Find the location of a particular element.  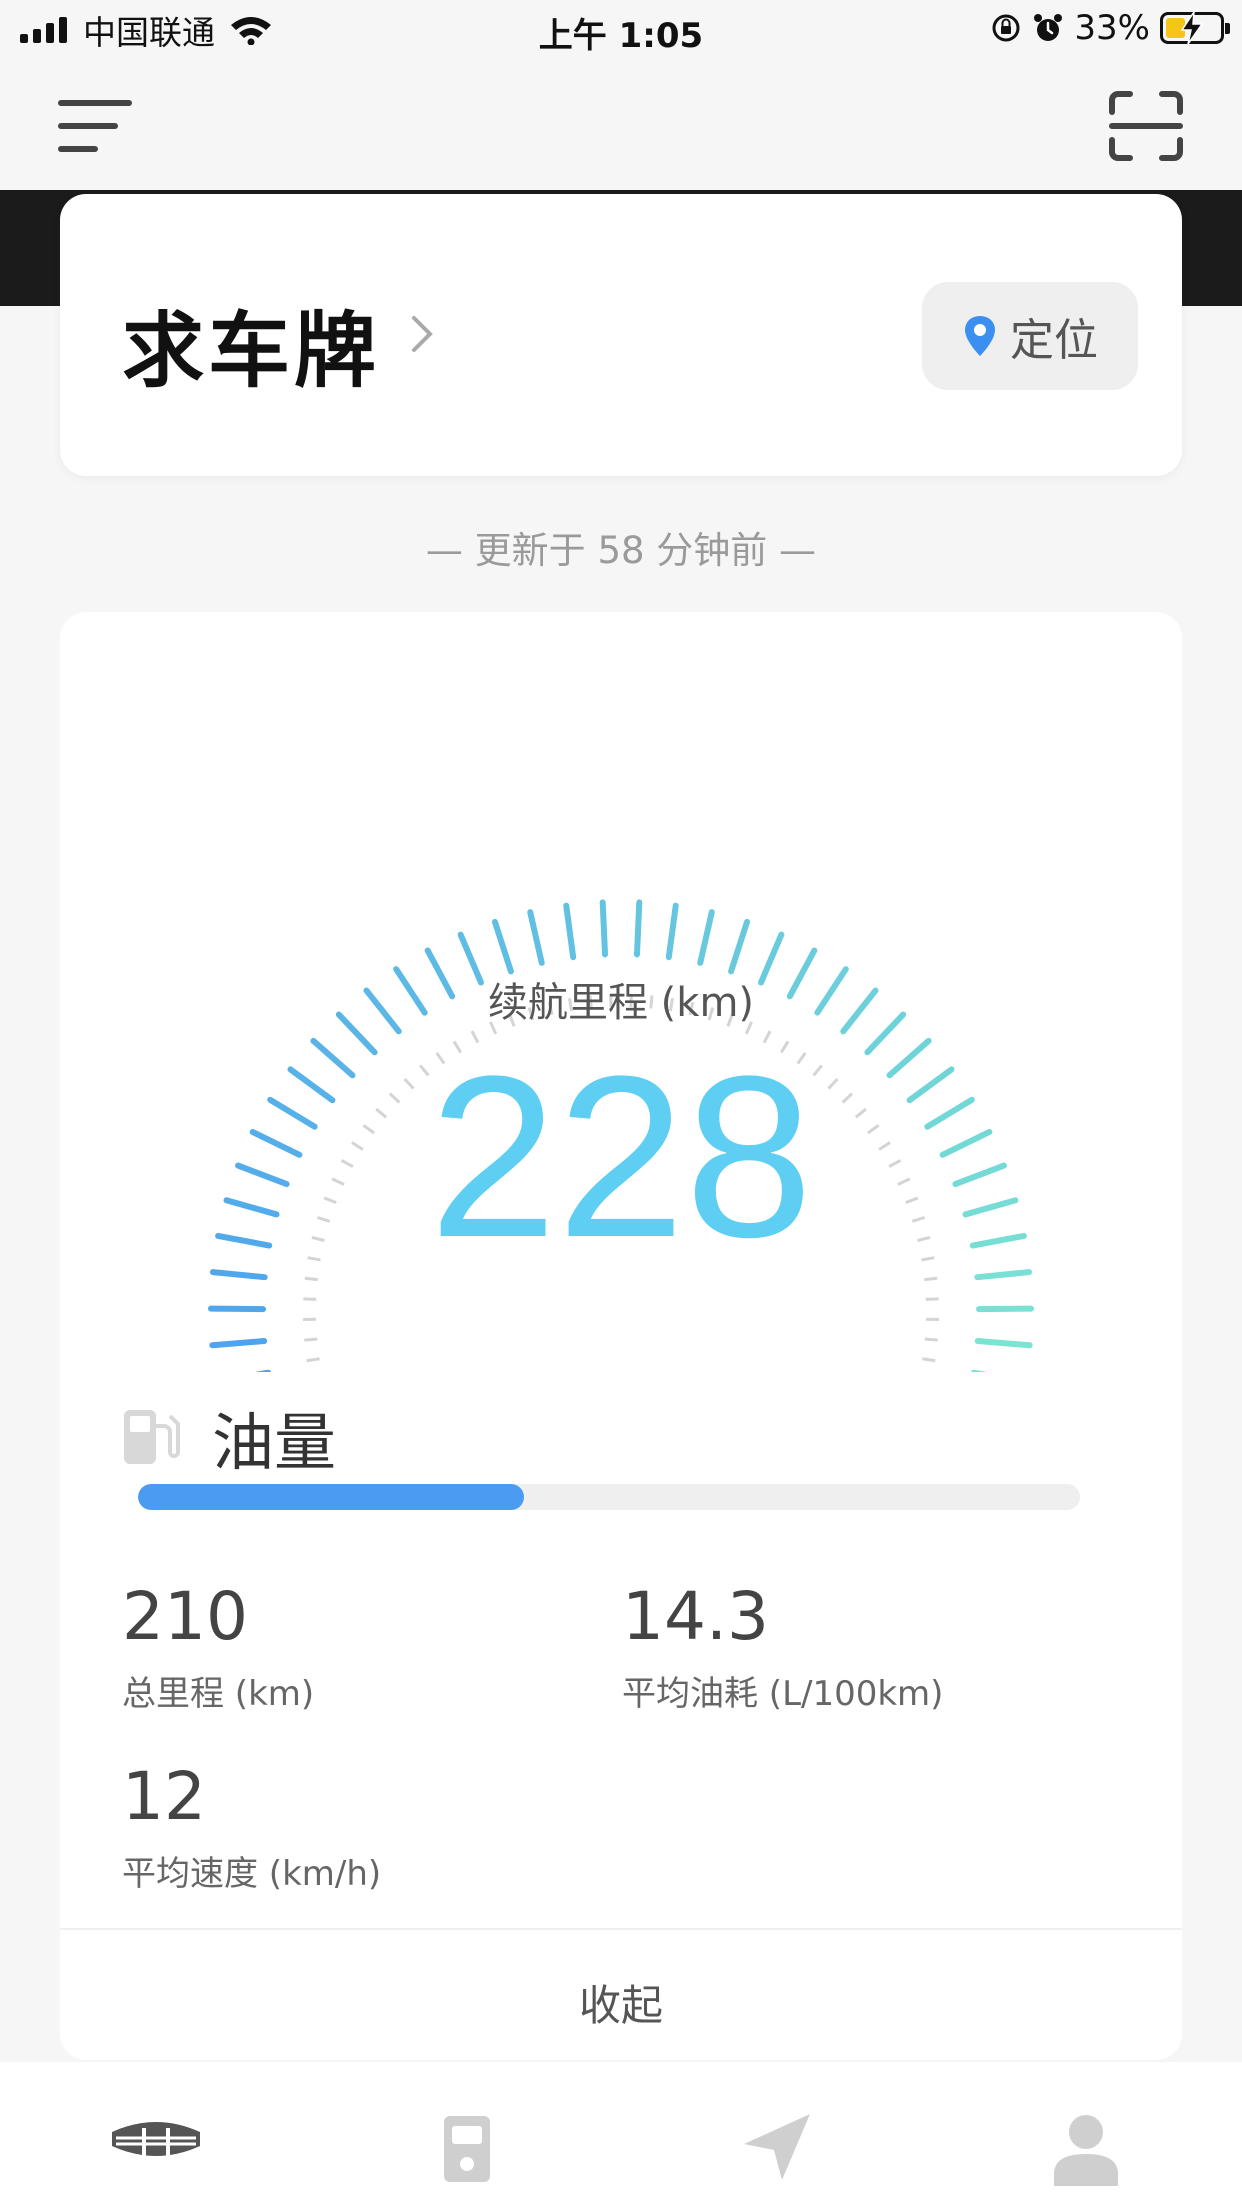

fuel-level-fill is located at coordinates (331, 1497).